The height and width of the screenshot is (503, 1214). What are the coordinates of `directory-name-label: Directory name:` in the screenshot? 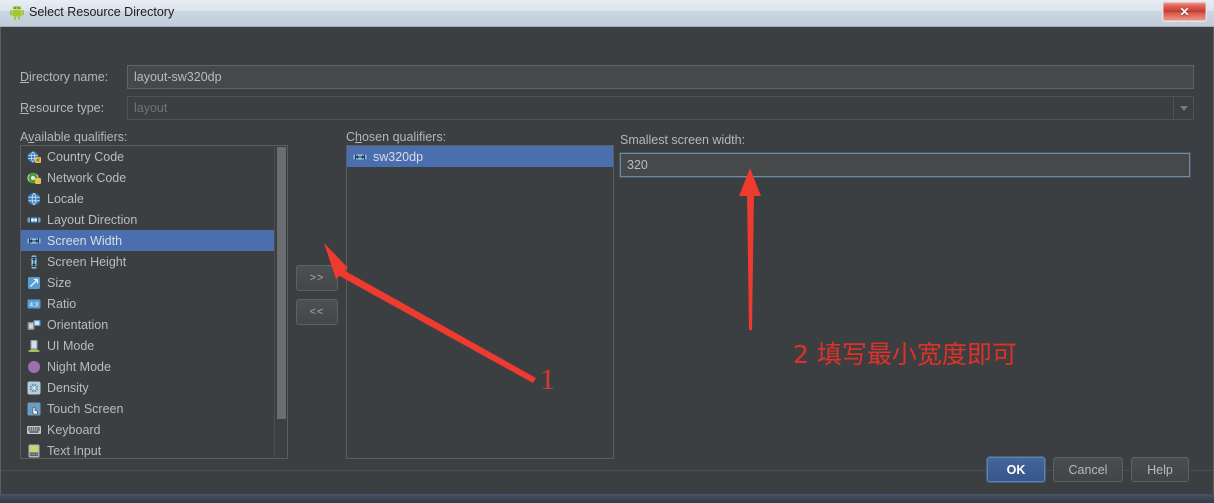 It's located at (64, 77).